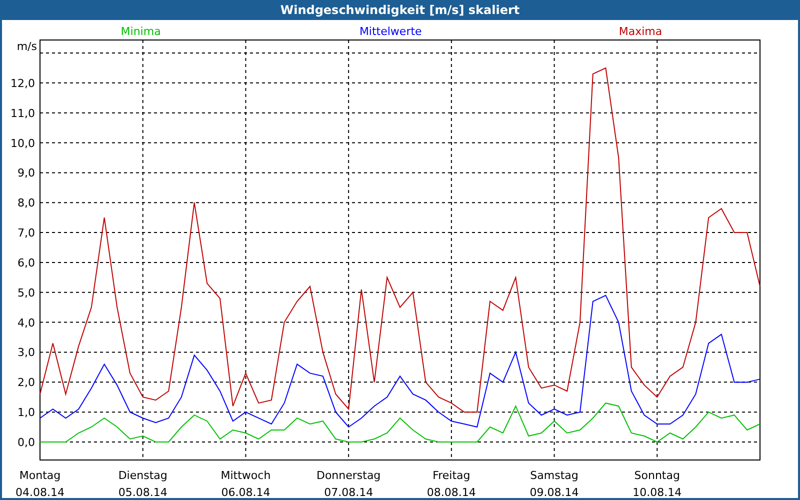 The width and height of the screenshot is (800, 500). Describe the element at coordinates (26, 233) in the screenshot. I see `y-tick-label: 7,0` at that location.